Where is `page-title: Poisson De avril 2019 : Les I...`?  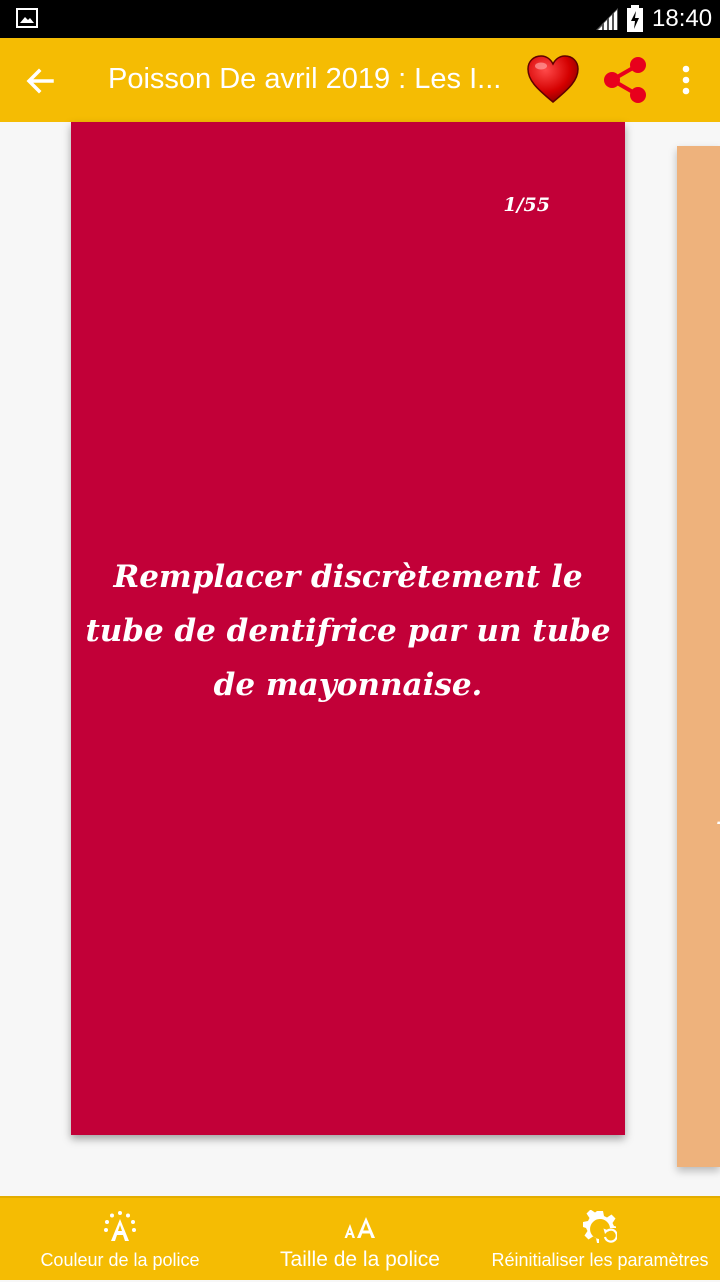 page-title: Poisson De avril 2019 : Les I... is located at coordinates (305, 79).